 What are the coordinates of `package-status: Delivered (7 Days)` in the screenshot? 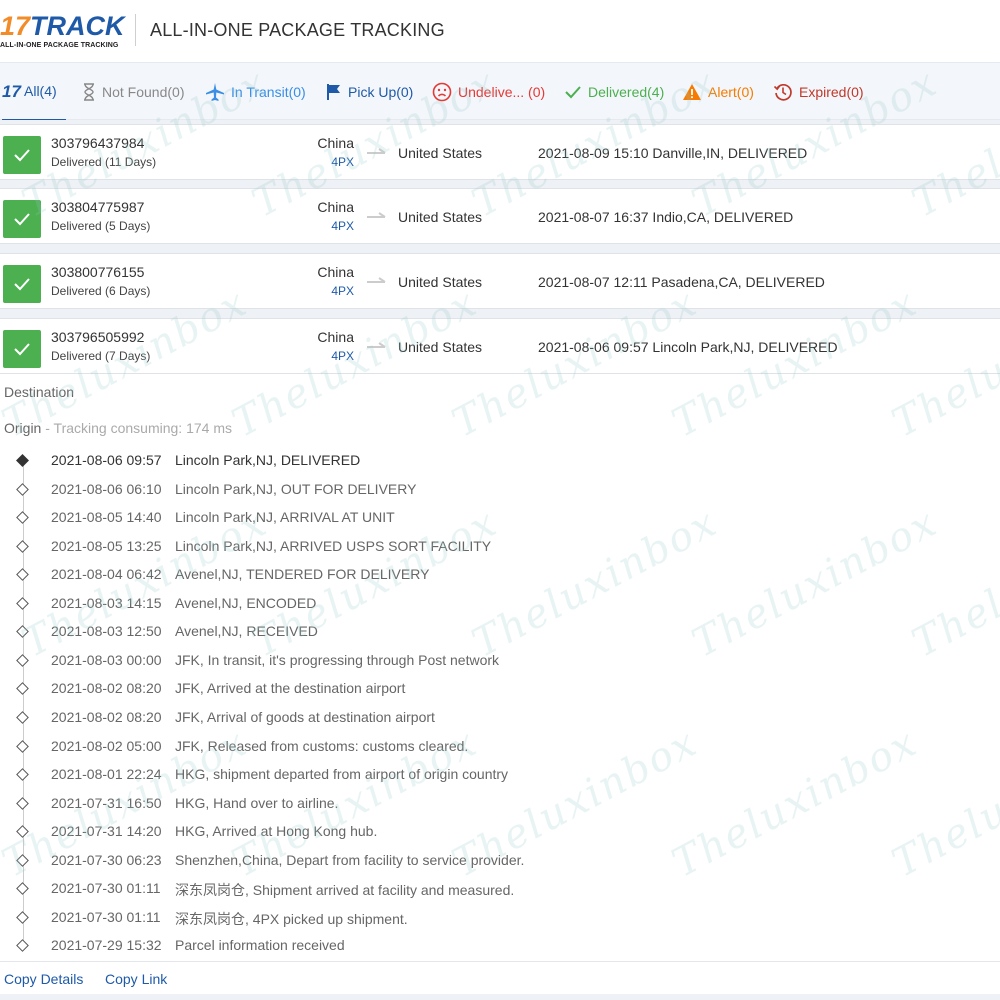 It's located at (101, 356).